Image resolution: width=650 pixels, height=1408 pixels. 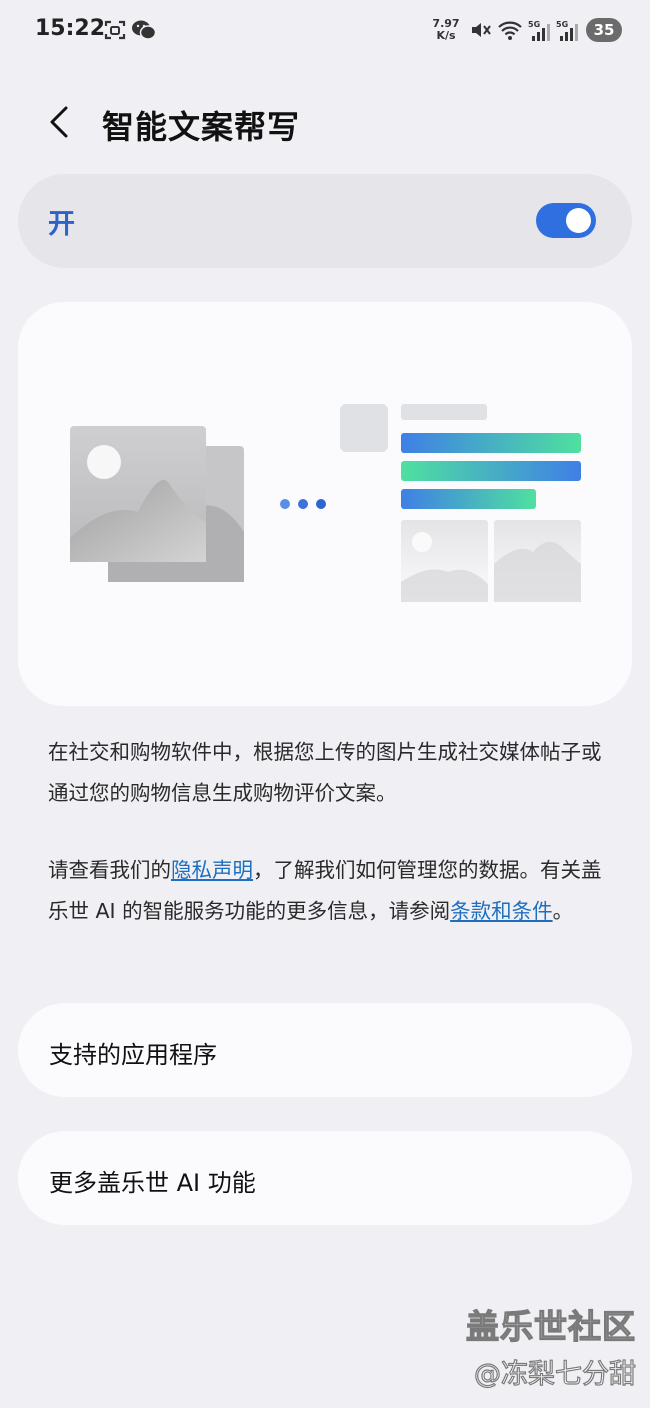 What do you see at coordinates (325, 122) in the screenshot?
I see `header: 智能文案帮写` at bounding box center [325, 122].